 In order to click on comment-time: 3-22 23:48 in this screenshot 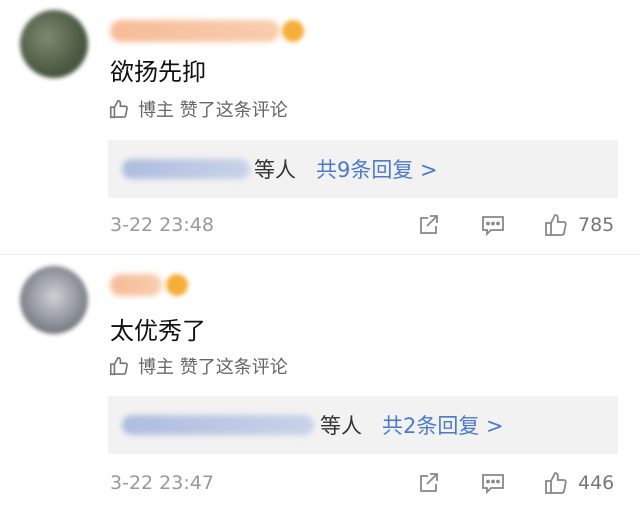, I will do `click(162, 225)`.